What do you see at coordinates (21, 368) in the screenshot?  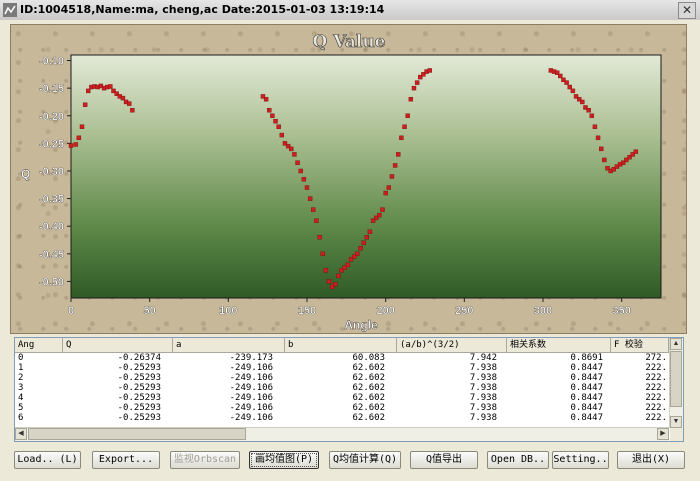 I see `table-cell: 1` at bounding box center [21, 368].